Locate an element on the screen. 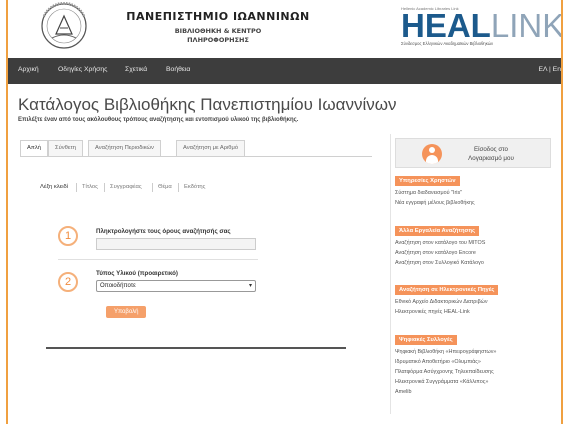  section-digital-collections: Ψηφιακές Συλλογές is located at coordinates (426, 340).